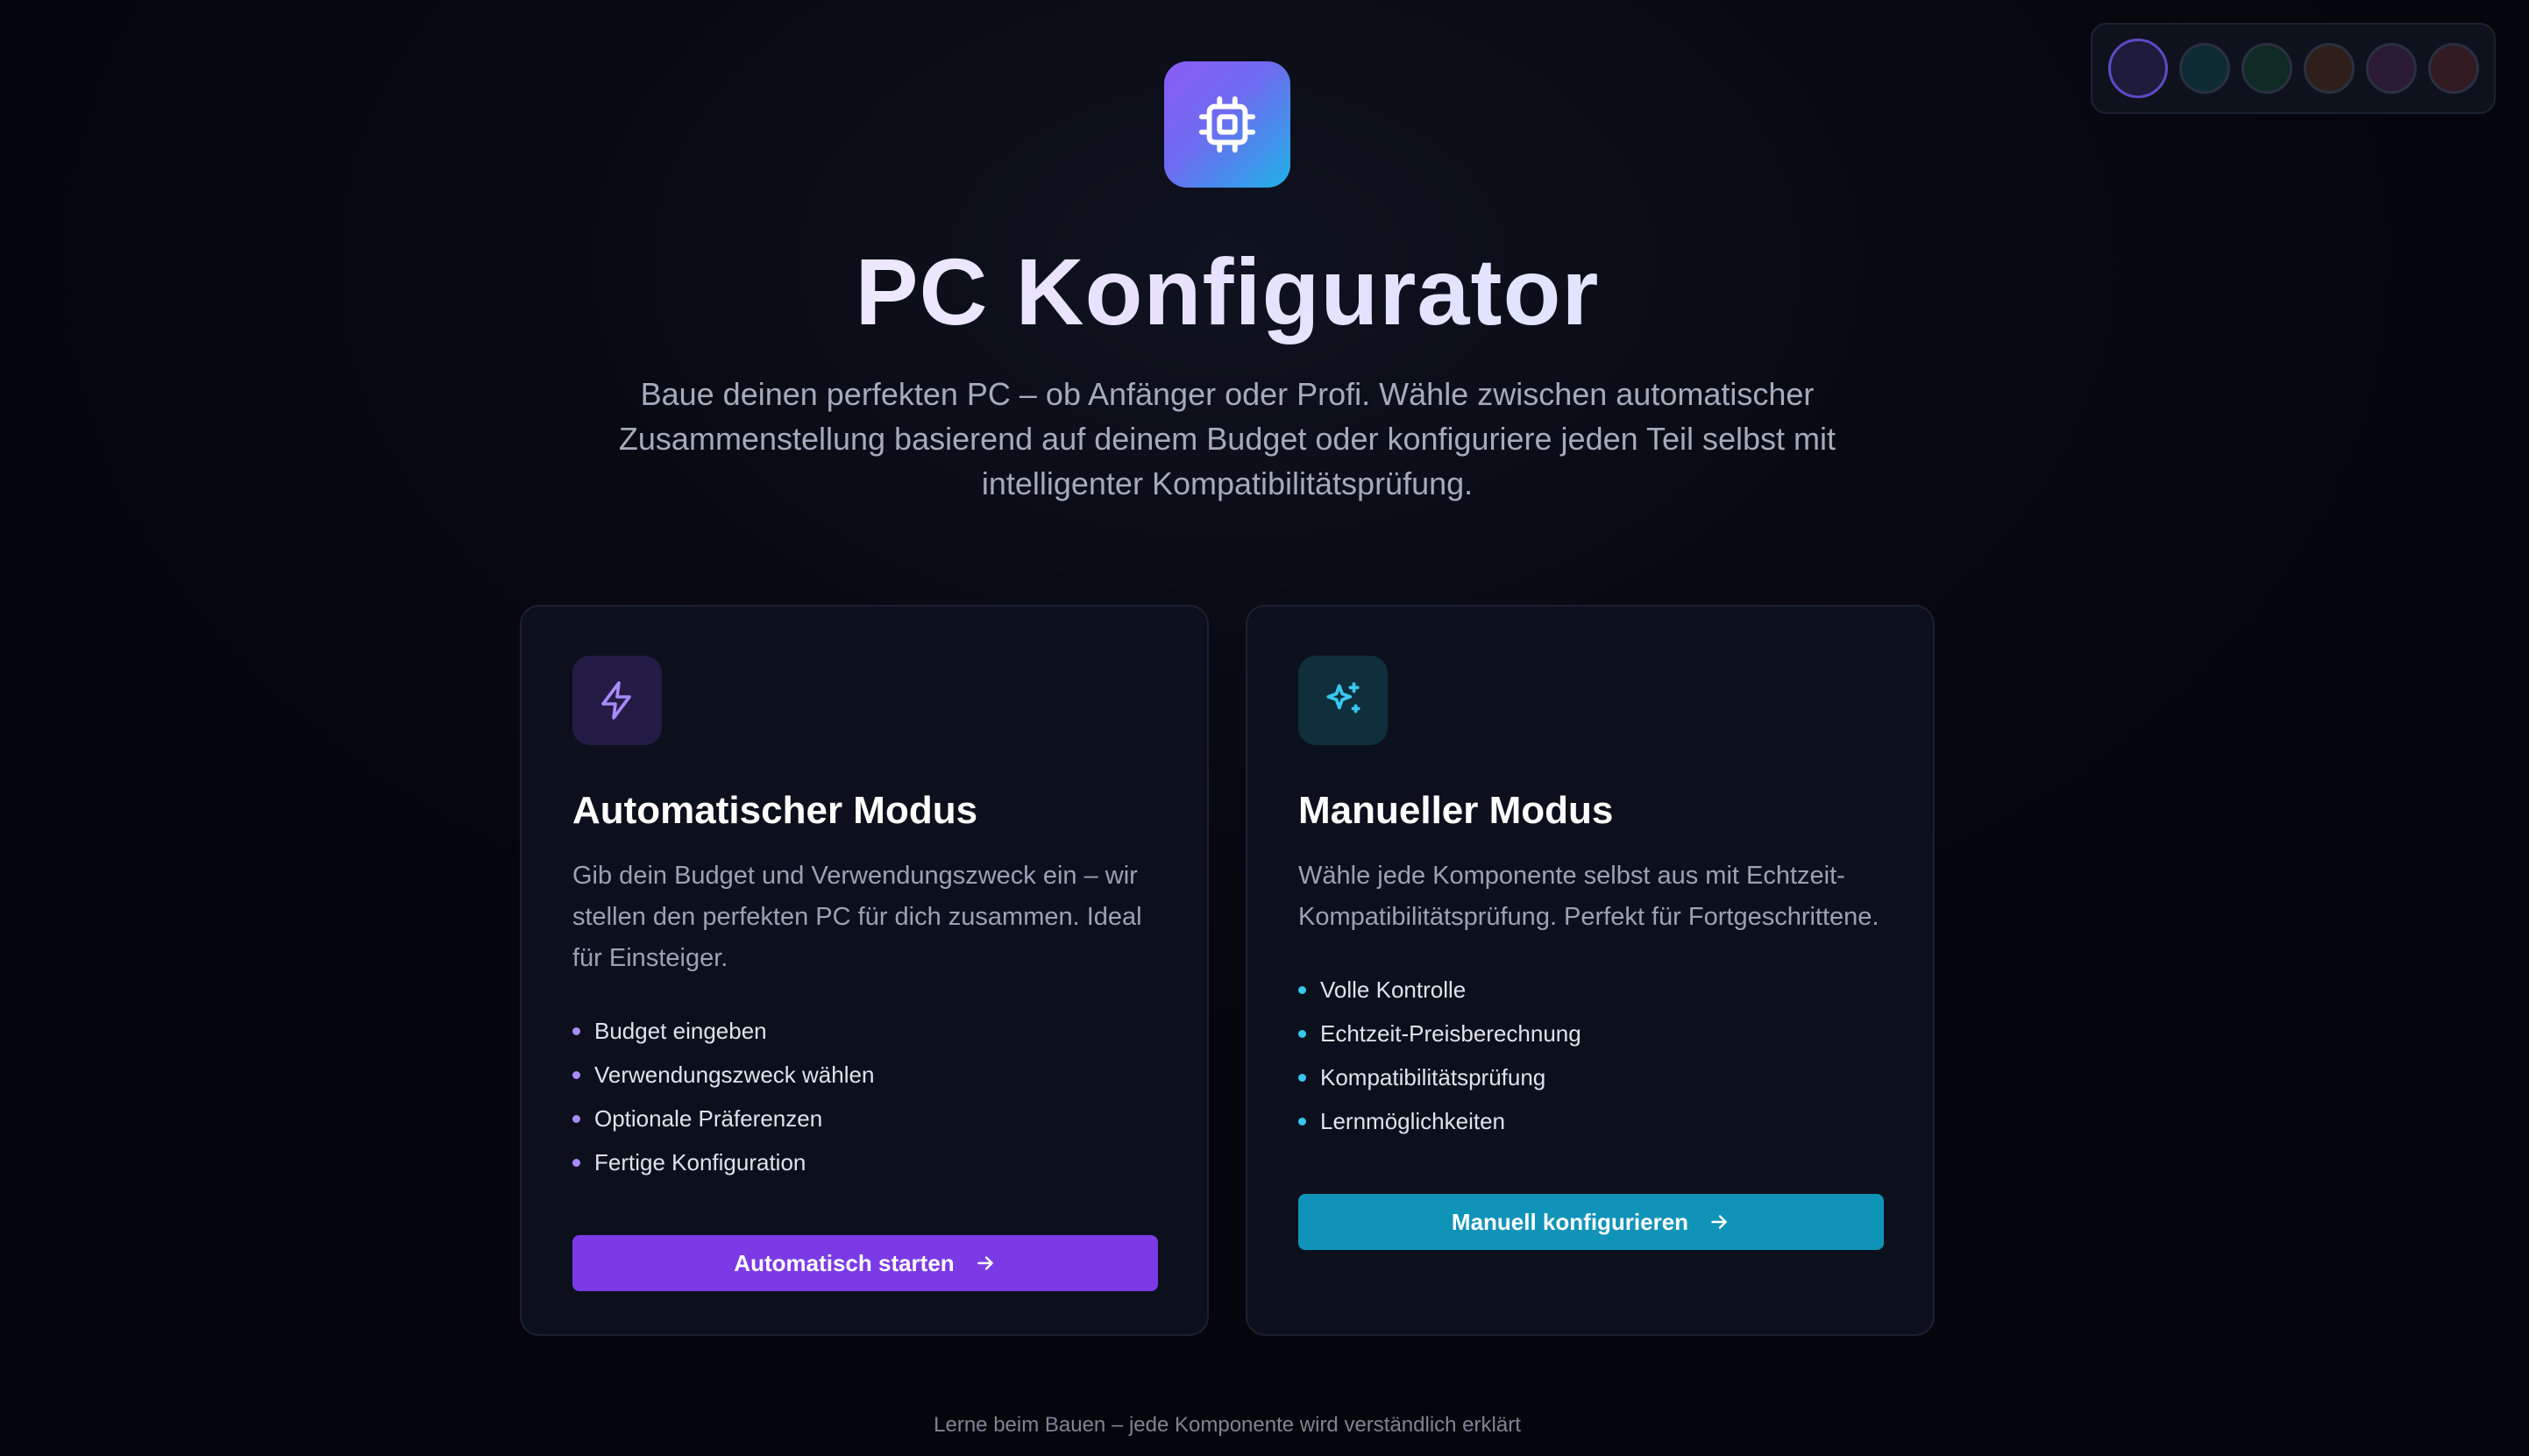 The height and width of the screenshot is (1456, 2529). What do you see at coordinates (2266, 68) in the screenshot?
I see `theme-swatch-green` at bounding box center [2266, 68].